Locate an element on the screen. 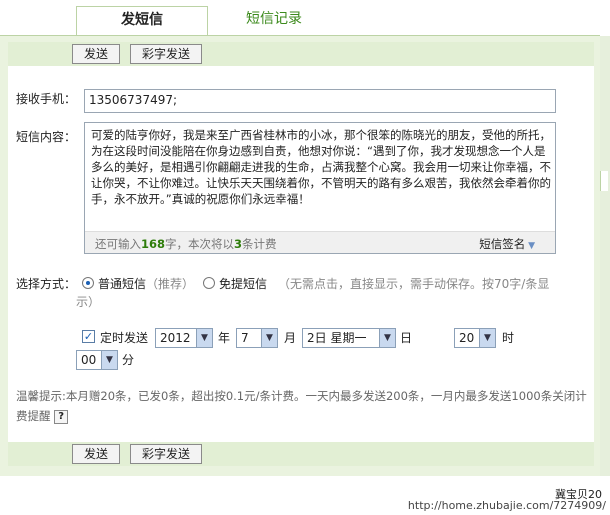 This screenshot has width=610, height=515. month-unit: 月 is located at coordinates (290, 338).